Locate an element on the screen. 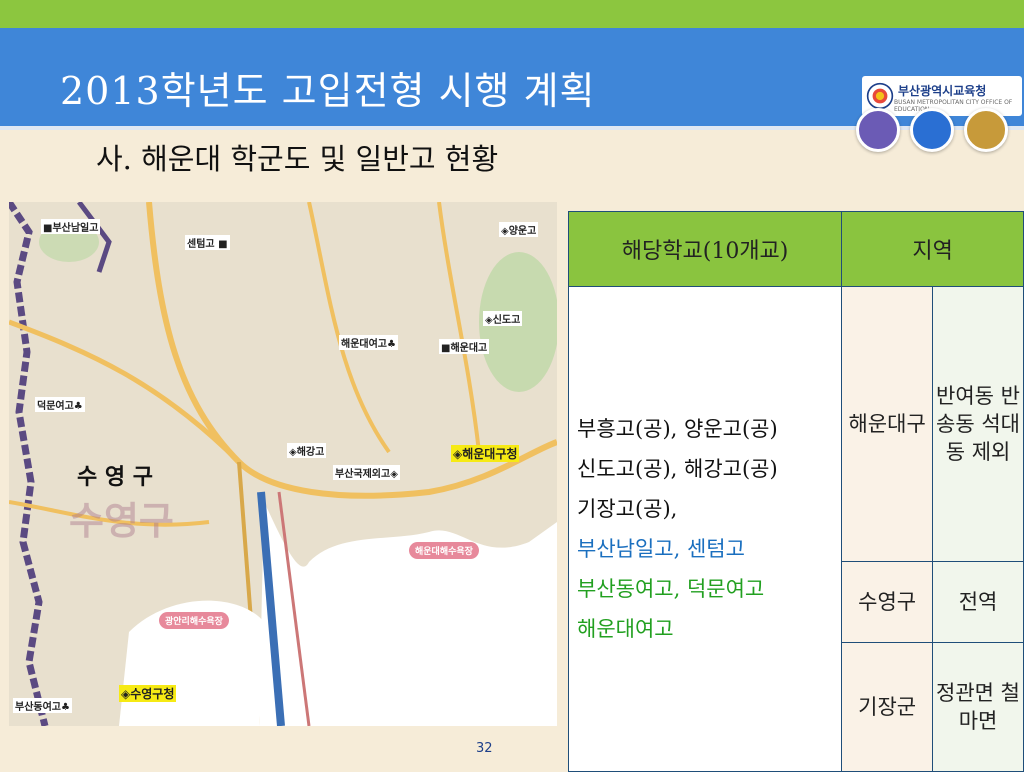 The image size is (1024, 772). area-cell: 반여동 반송동 석대동 제외 is located at coordinates (978, 424).